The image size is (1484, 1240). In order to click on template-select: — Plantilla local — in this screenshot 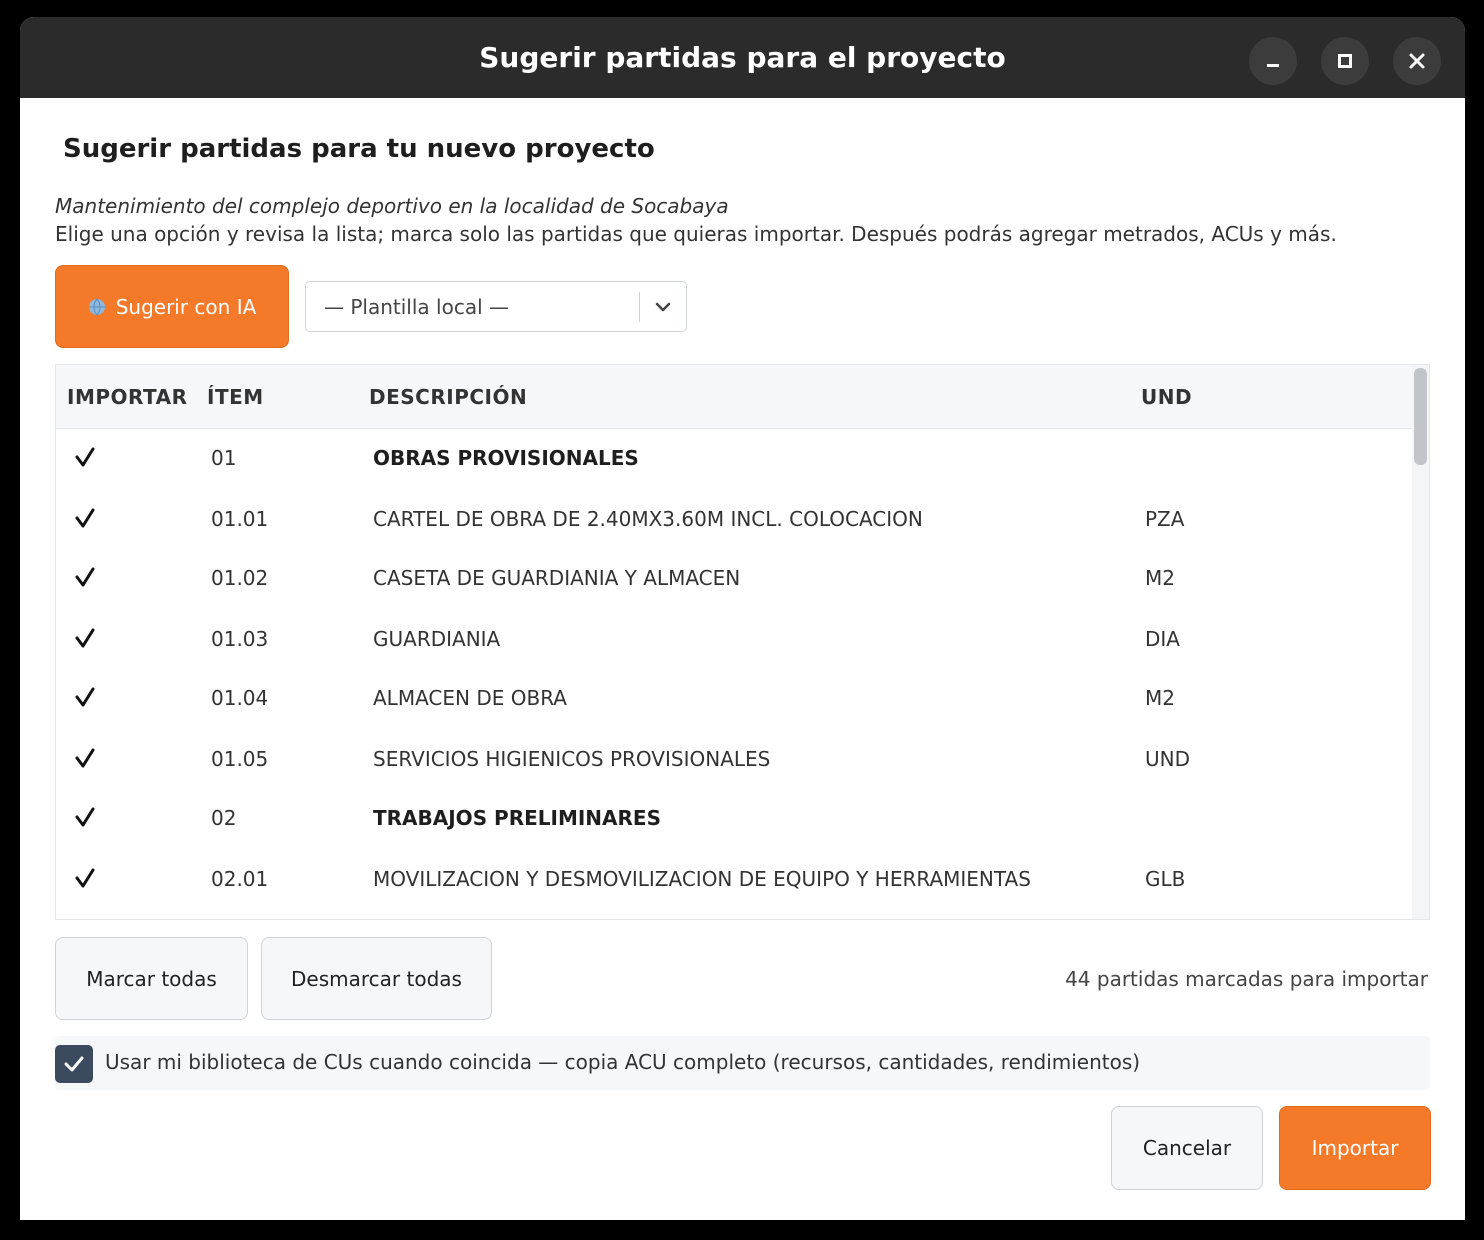, I will do `click(496, 306)`.